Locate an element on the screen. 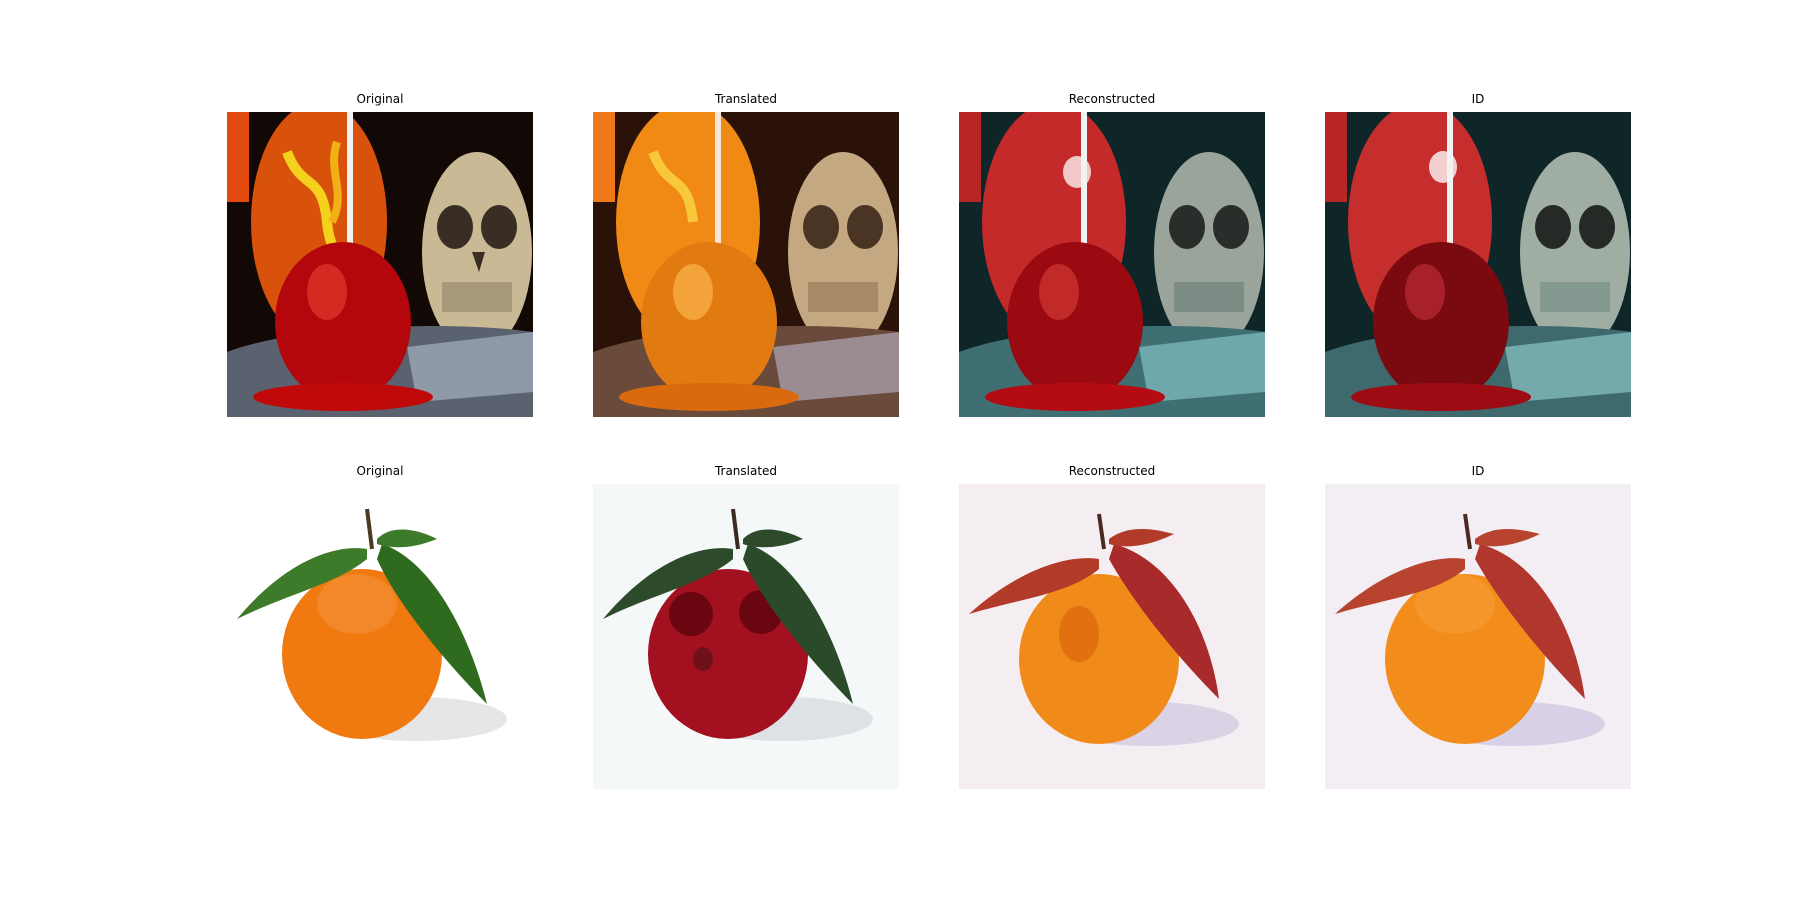 The width and height of the screenshot is (1800, 900). orange-translated-image is located at coordinates (746, 636).